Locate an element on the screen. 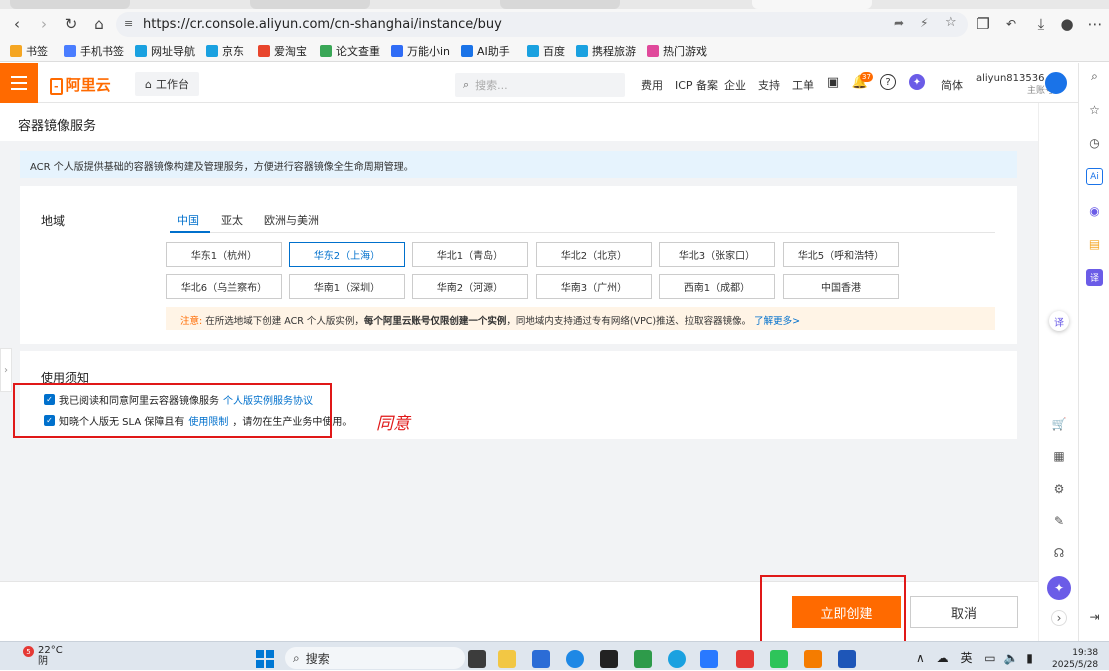  bookmark-item: 手机书签 is located at coordinates (94, 51).